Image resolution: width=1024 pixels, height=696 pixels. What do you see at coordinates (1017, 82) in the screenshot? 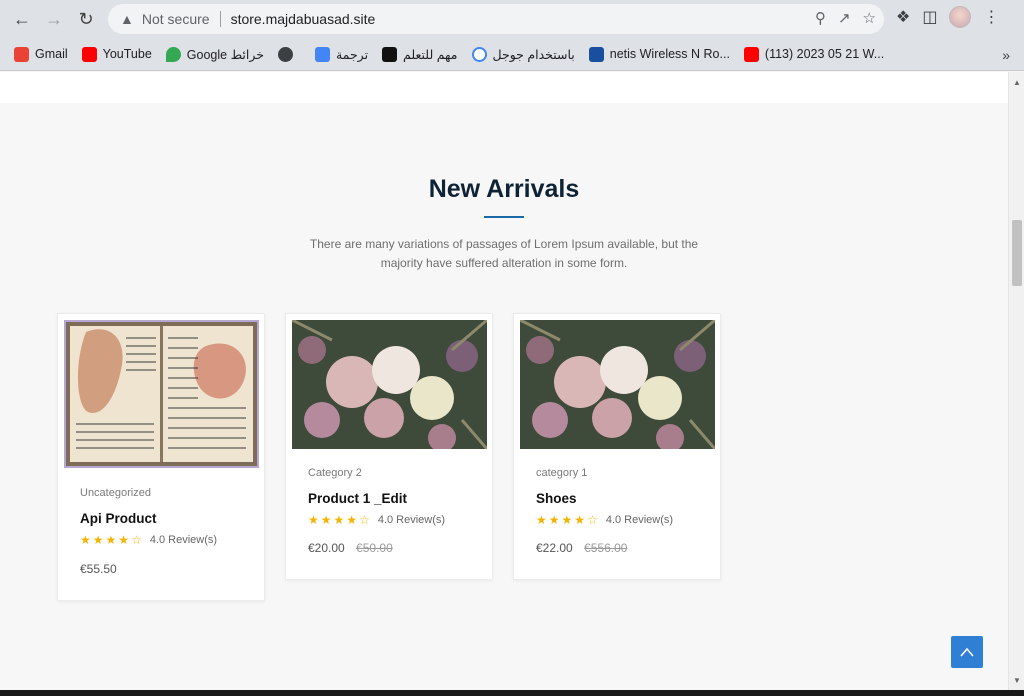
I see `scroll-up-arrow-icon: ▲` at bounding box center [1017, 82].